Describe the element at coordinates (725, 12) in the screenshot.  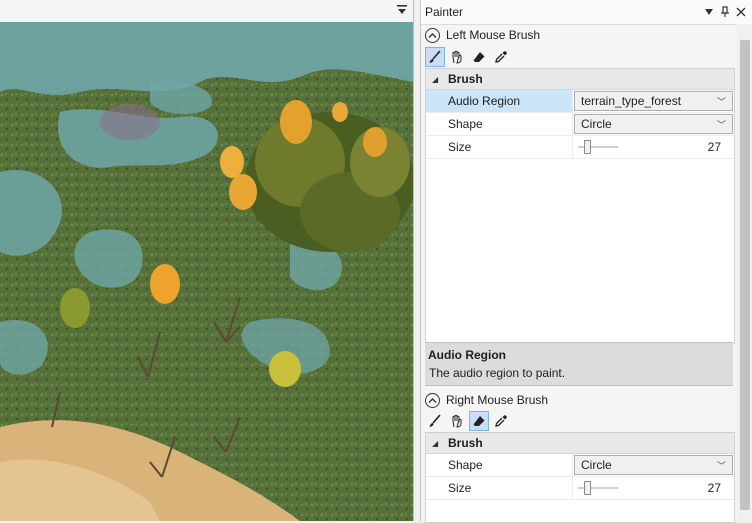
I see `pin-icon` at that location.